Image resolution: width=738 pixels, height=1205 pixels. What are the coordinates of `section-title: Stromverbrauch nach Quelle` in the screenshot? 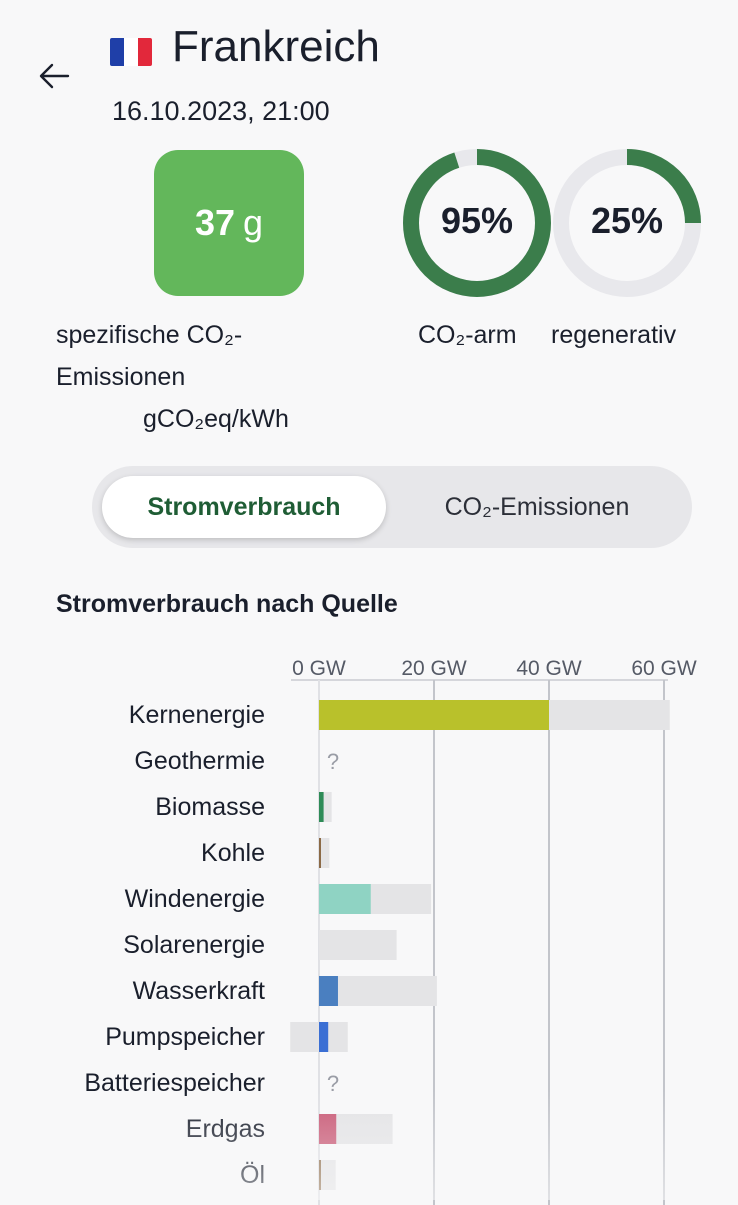 It's located at (227, 604).